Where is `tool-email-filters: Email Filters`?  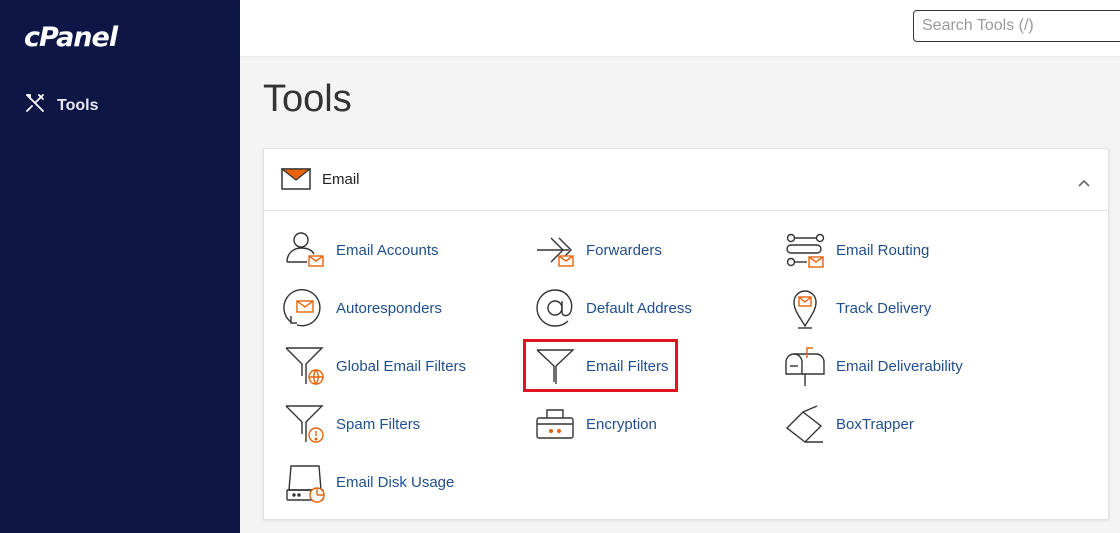 tool-email-filters: Email Filters is located at coordinates (600, 366).